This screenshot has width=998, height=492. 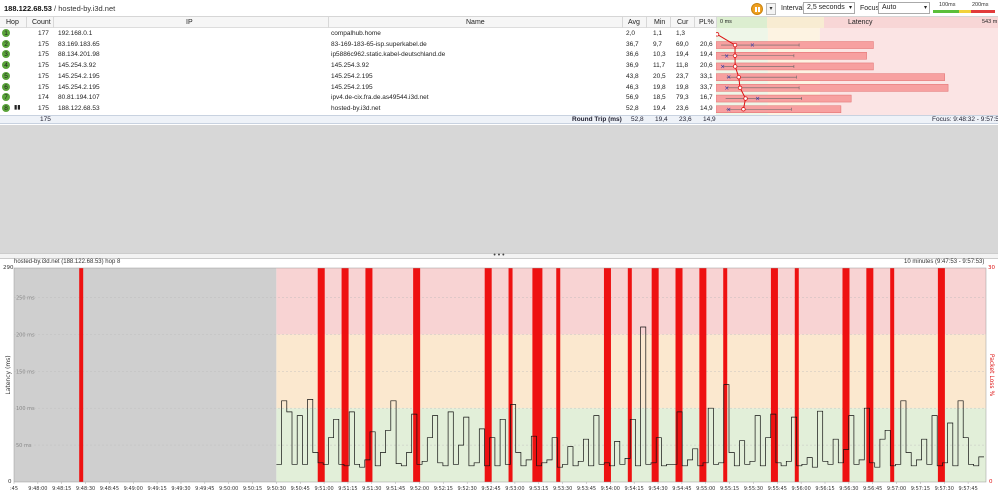 What do you see at coordinates (824, 489) in the screenshot?
I see `x-tick-label: 9:56:15` at bounding box center [824, 489].